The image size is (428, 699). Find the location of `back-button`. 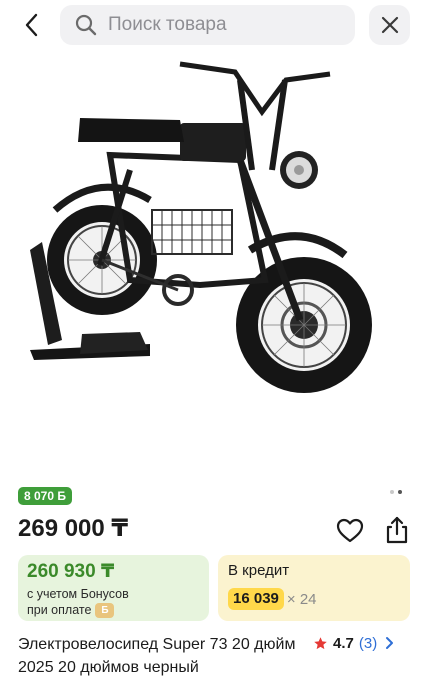

back-button is located at coordinates (32, 25).